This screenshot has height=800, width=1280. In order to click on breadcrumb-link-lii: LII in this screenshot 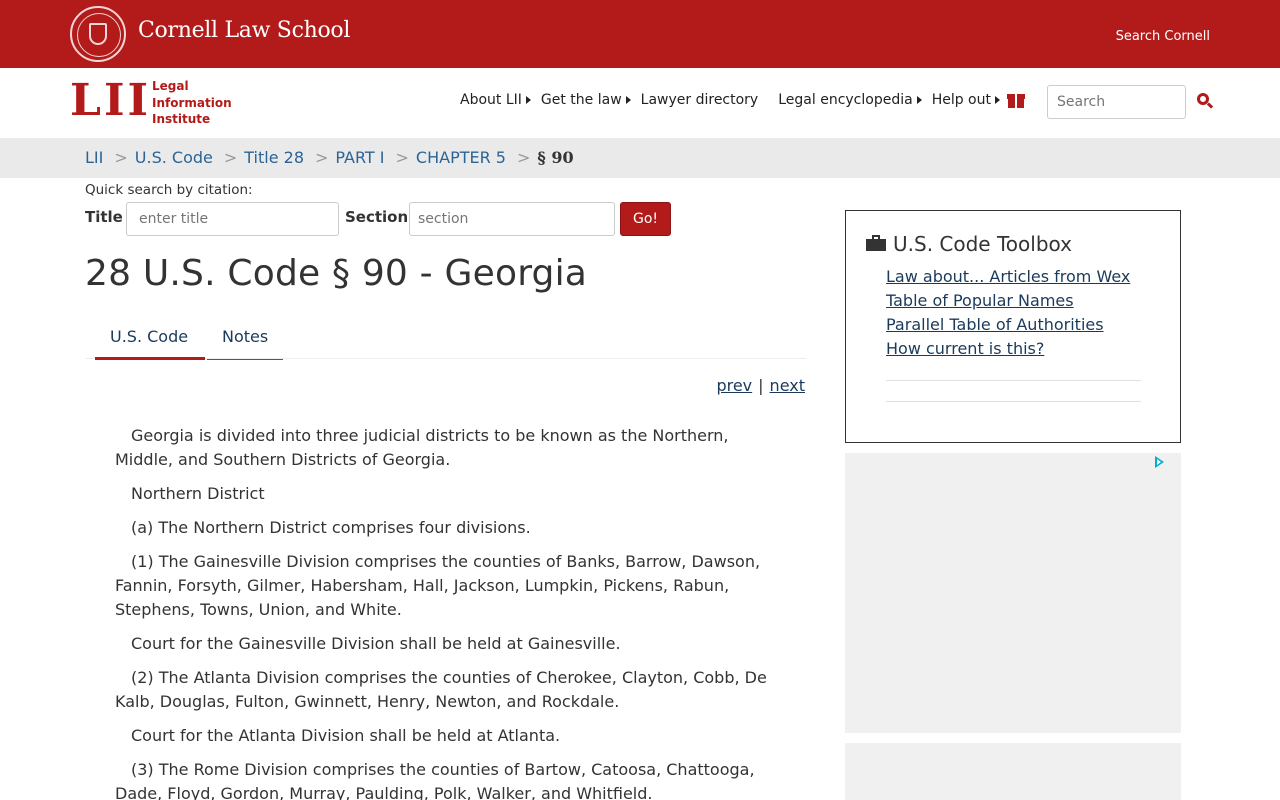, I will do `click(94, 157)`.